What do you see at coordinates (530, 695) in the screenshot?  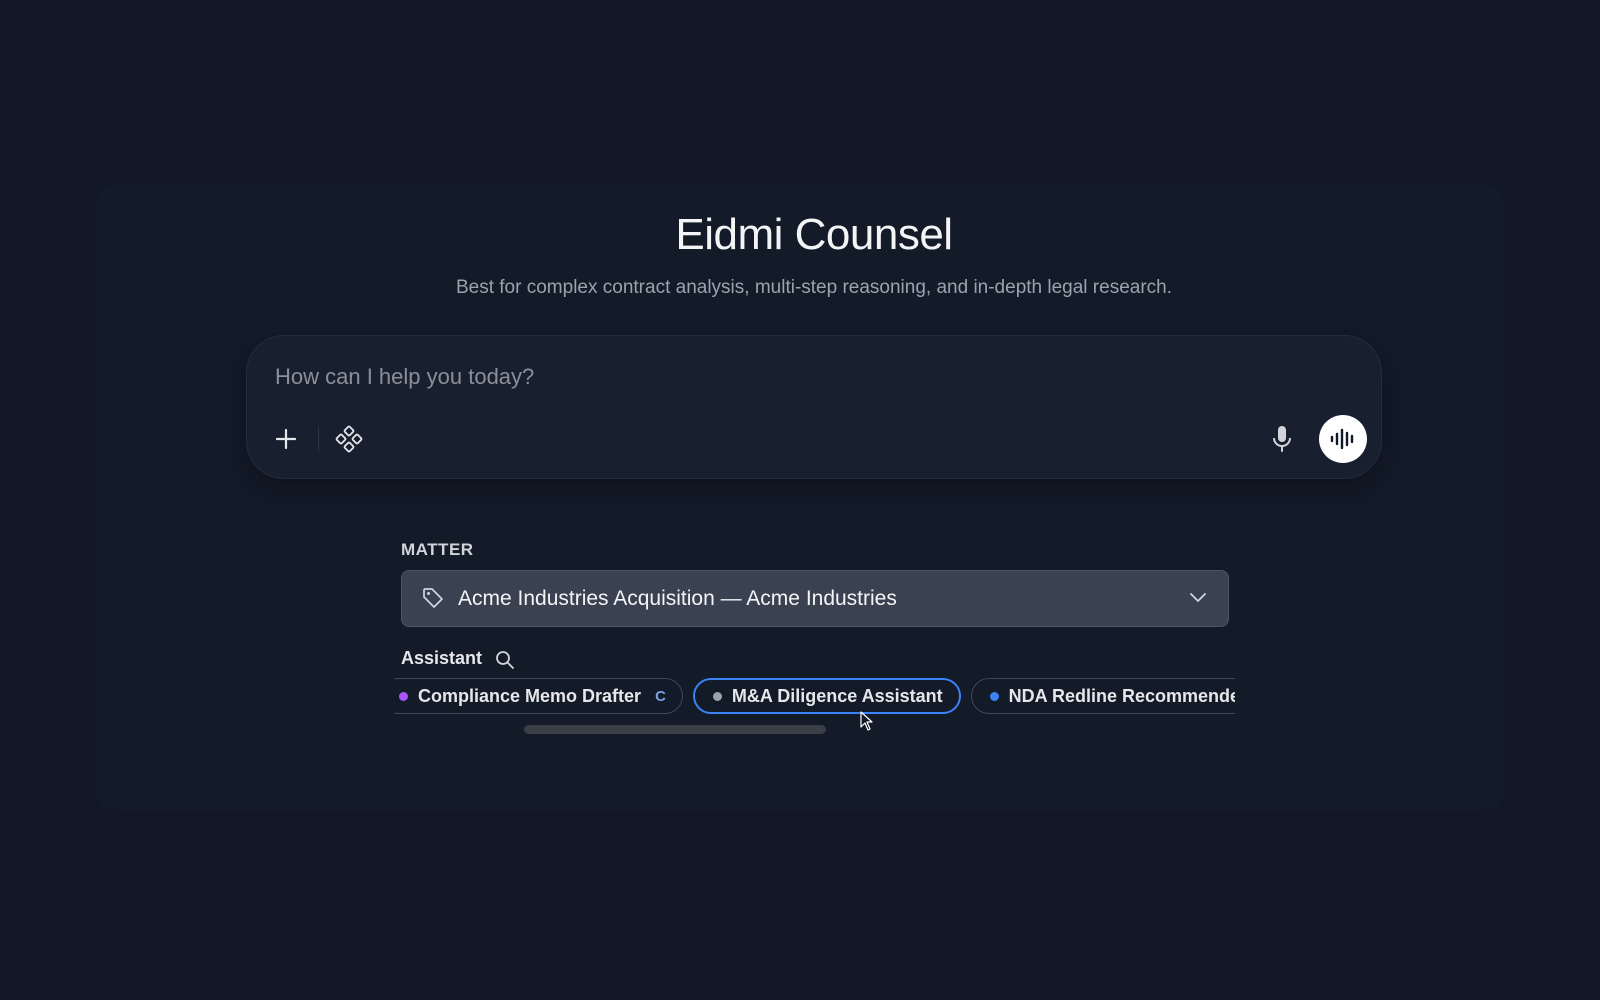 I see `chip-label: Compliance Memo Drafter` at bounding box center [530, 695].